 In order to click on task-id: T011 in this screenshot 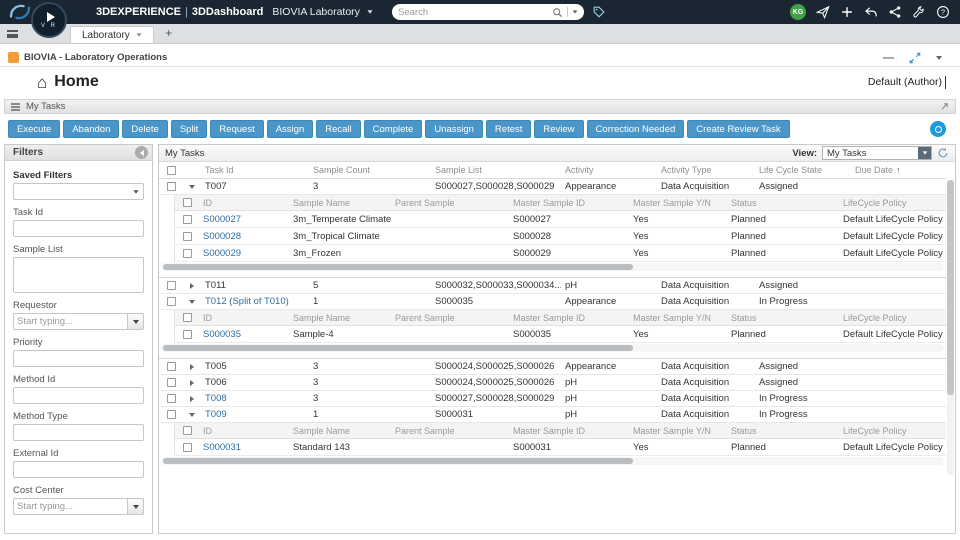, I will do `click(255, 285)`.